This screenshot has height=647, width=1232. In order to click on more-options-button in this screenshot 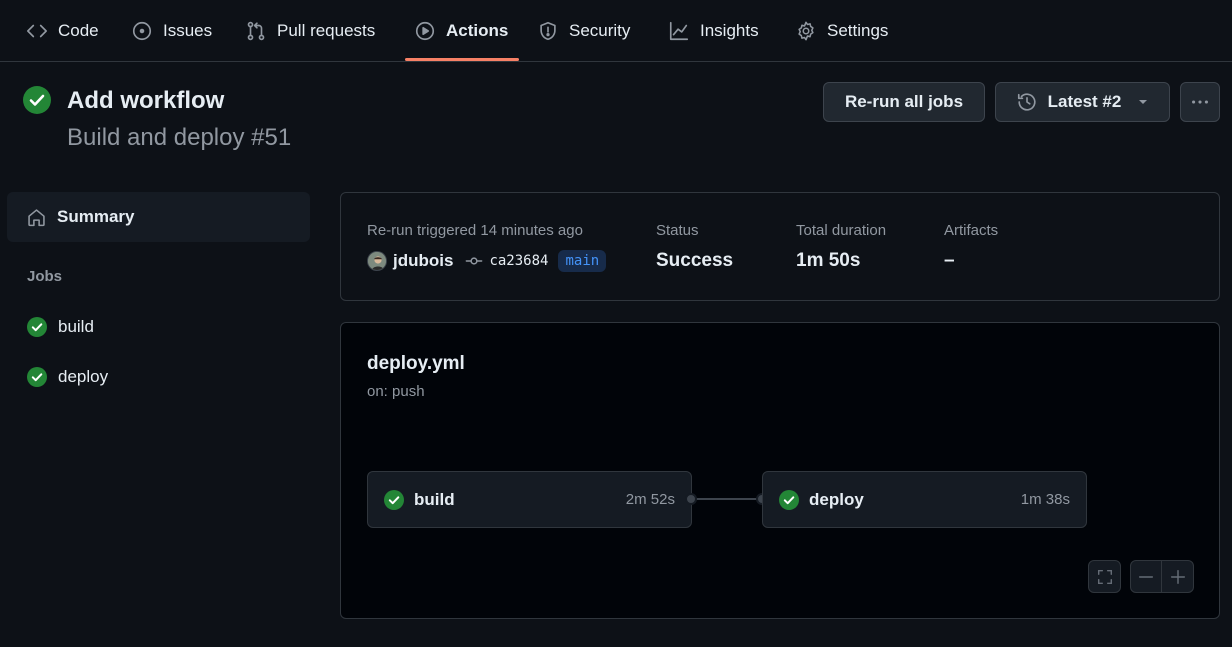, I will do `click(1200, 102)`.